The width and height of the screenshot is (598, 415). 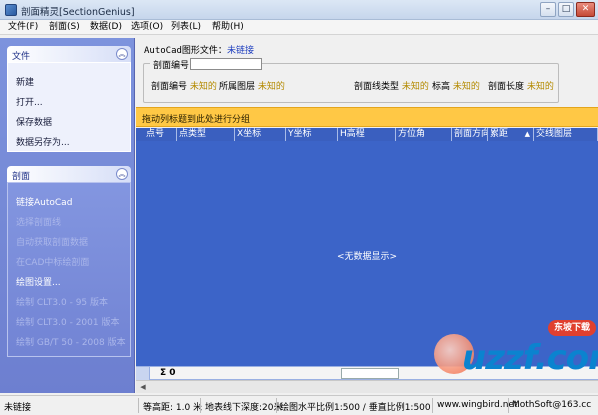 I want to click on autocad-status: 未链接, so click(x=240, y=51).